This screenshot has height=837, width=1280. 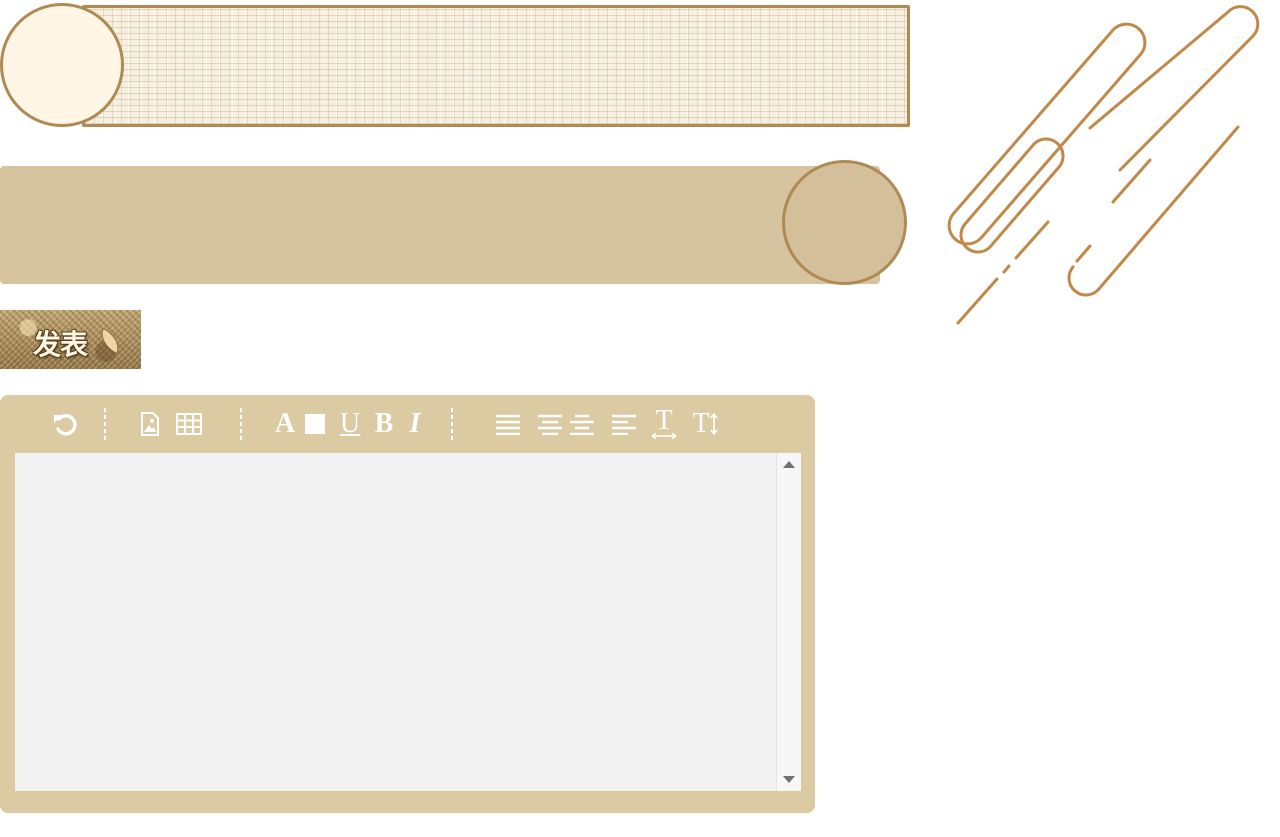 I want to click on align-left-icon, so click(x=624, y=424).